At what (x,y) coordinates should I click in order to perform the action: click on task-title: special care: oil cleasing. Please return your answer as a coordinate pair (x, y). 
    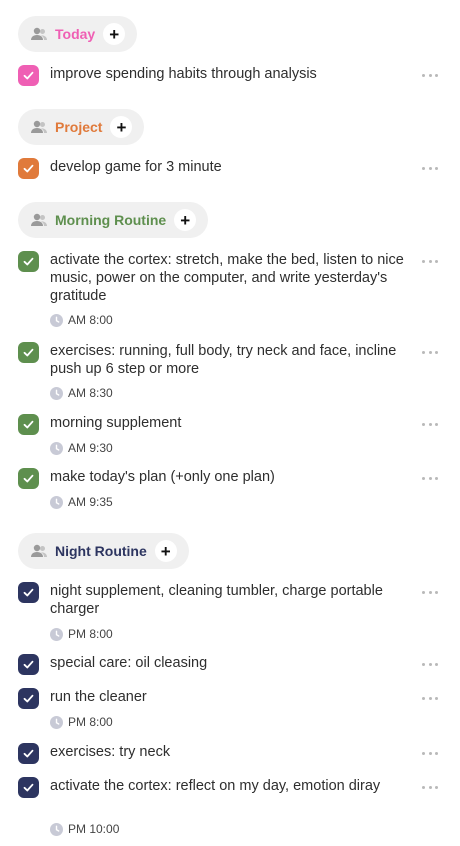
    Looking at the image, I should click on (233, 663).